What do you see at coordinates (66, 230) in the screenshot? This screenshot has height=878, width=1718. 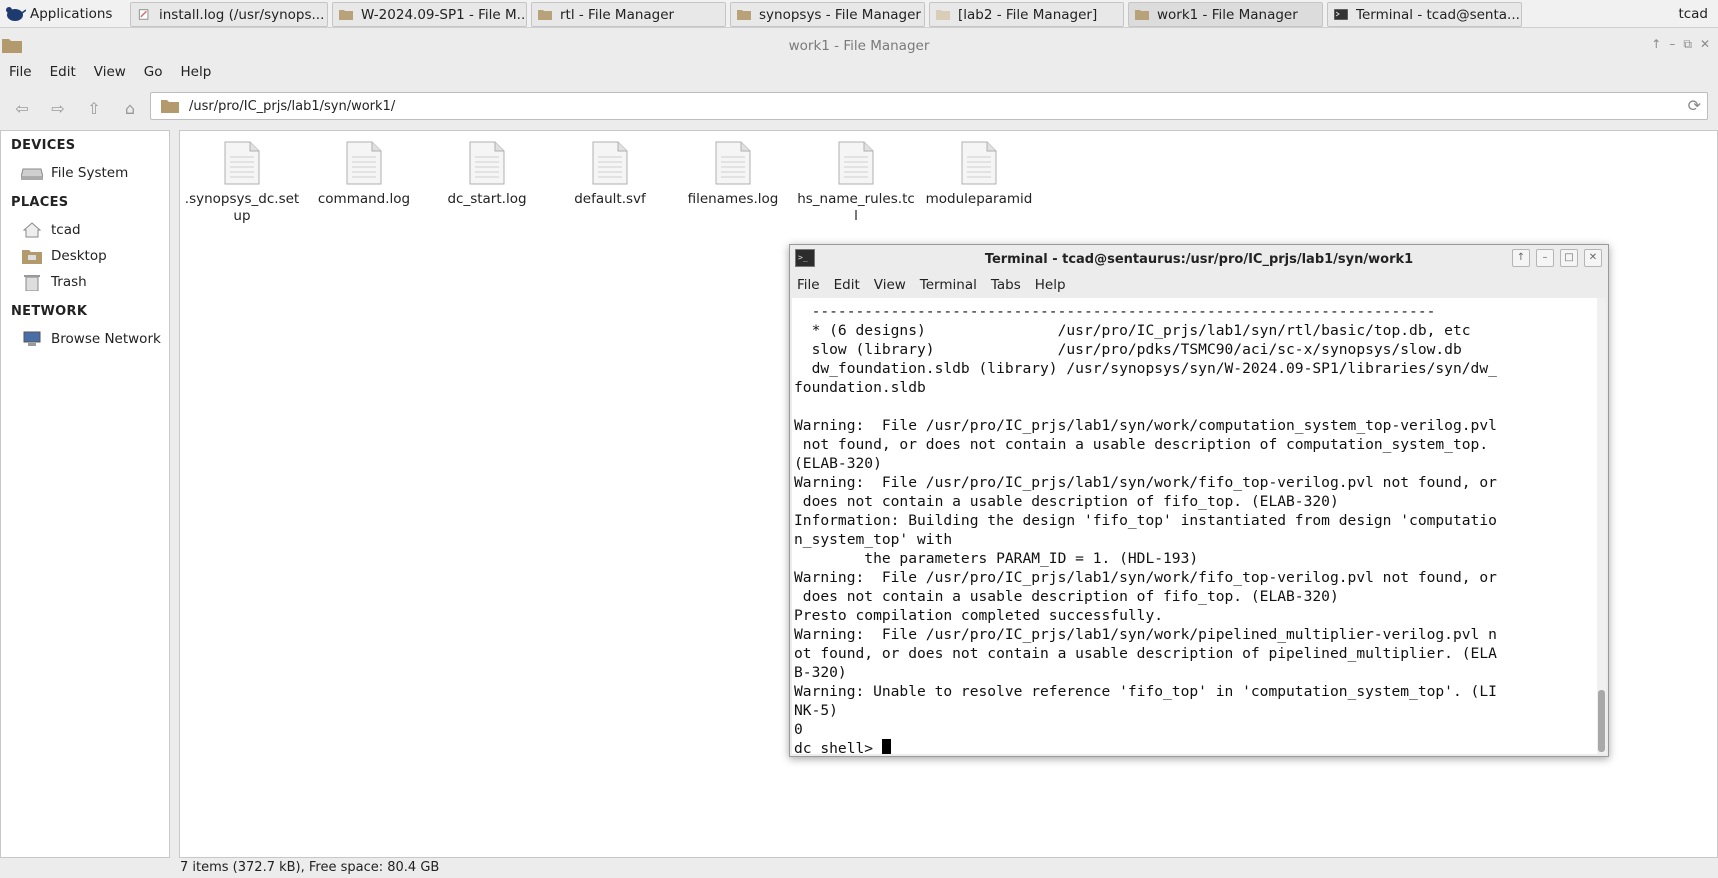 I see `sidebar-item-label: tcad` at bounding box center [66, 230].